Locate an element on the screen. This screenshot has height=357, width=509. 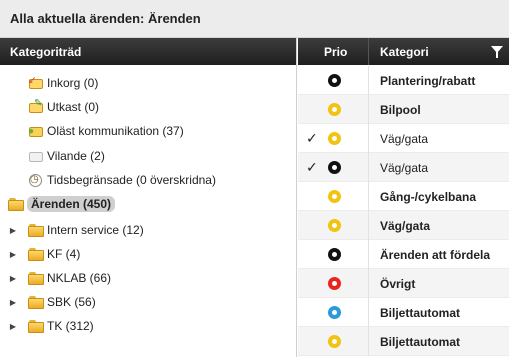
unread-communication-icon: ● is located at coordinates (36, 131).